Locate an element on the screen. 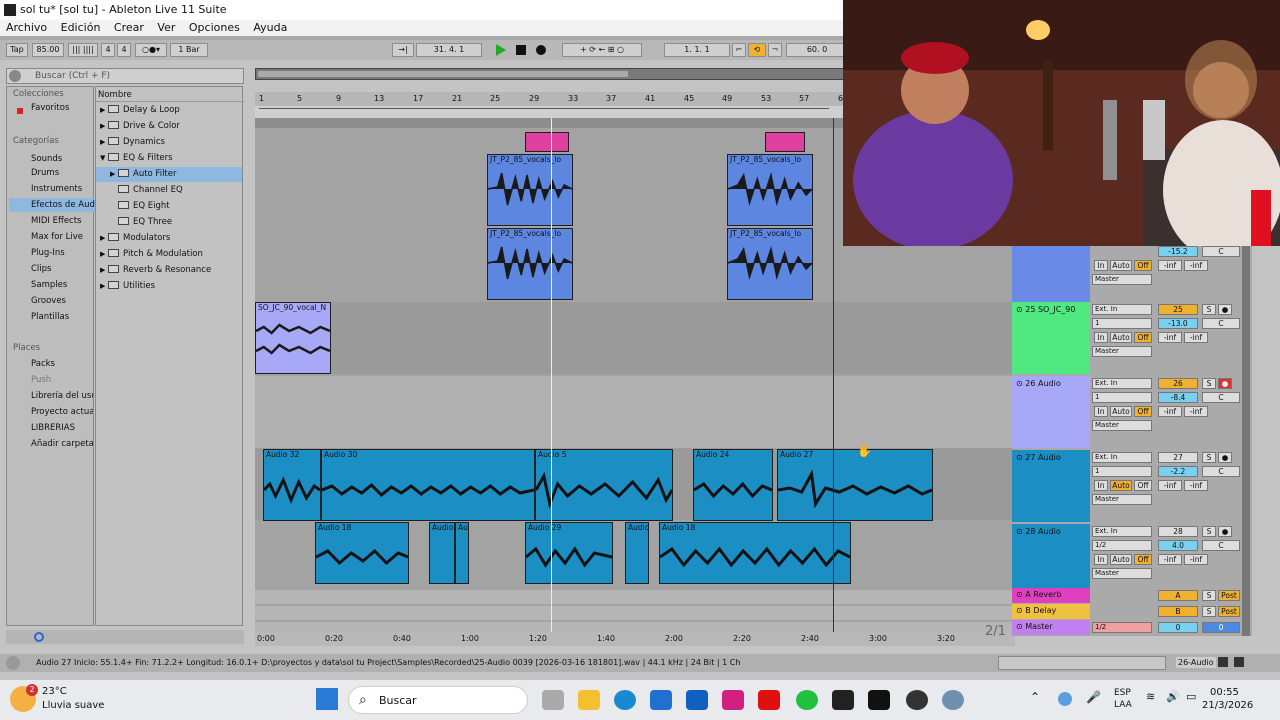 This screenshot has width=1280, height=720. volume-field: -8.4 is located at coordinates (1178, 397).